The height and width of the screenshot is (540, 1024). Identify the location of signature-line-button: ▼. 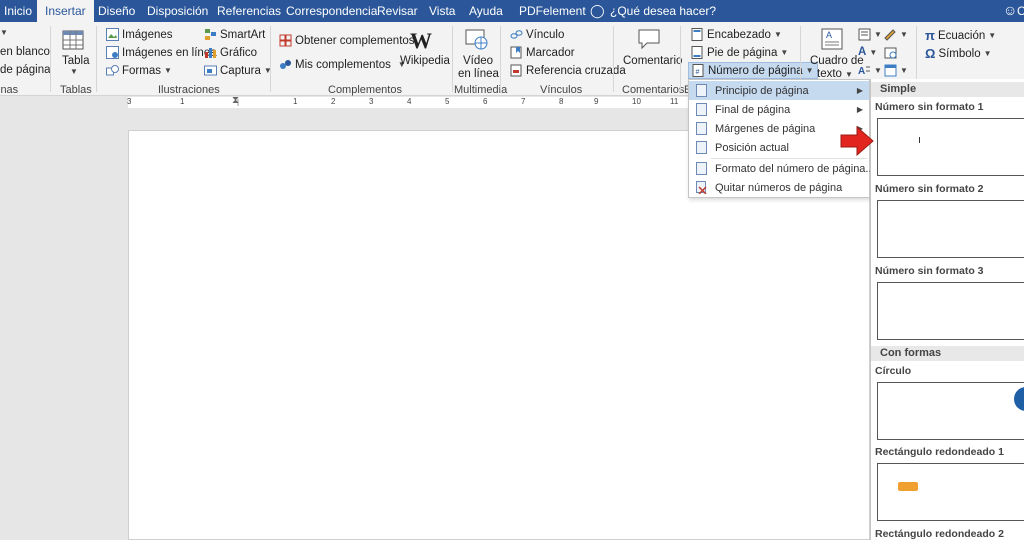
(896, 34).